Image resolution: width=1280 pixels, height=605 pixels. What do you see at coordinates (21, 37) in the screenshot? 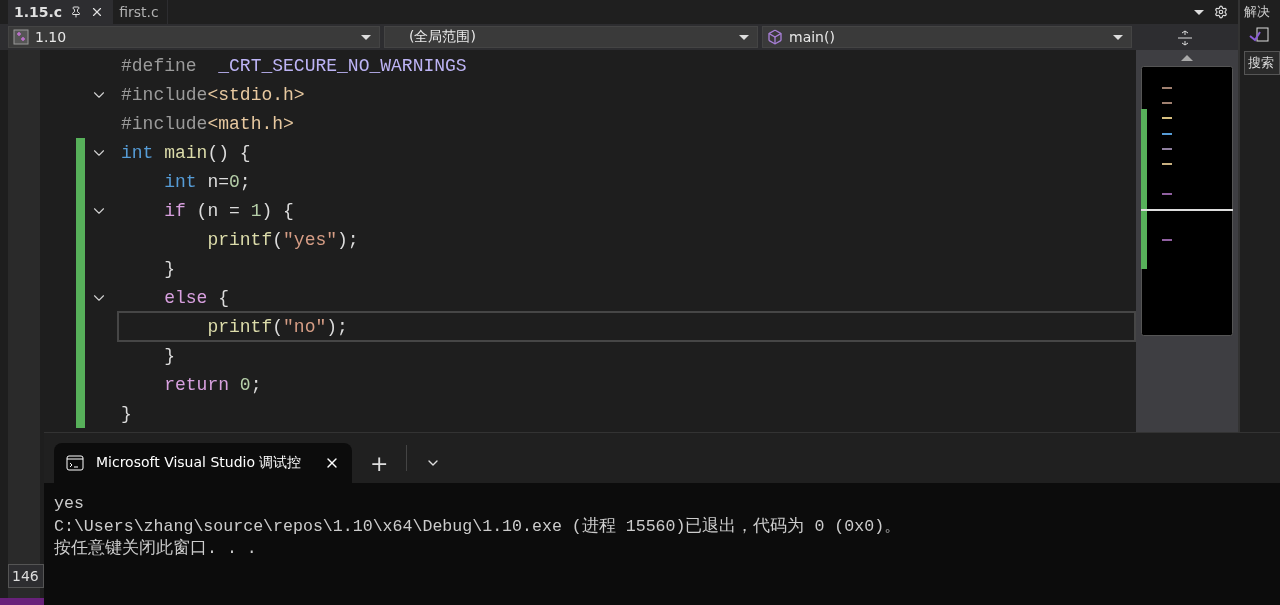
I see `project-icon` at bounding box center [21, 37].